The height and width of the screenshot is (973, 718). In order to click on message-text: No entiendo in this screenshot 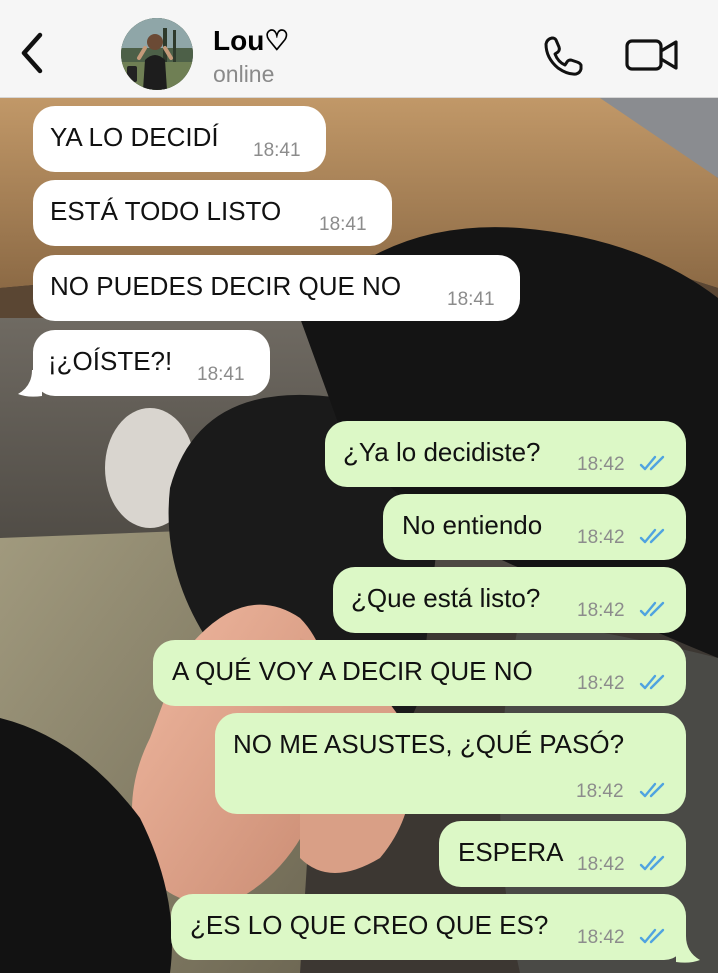, I will do `click(472, 525)`.